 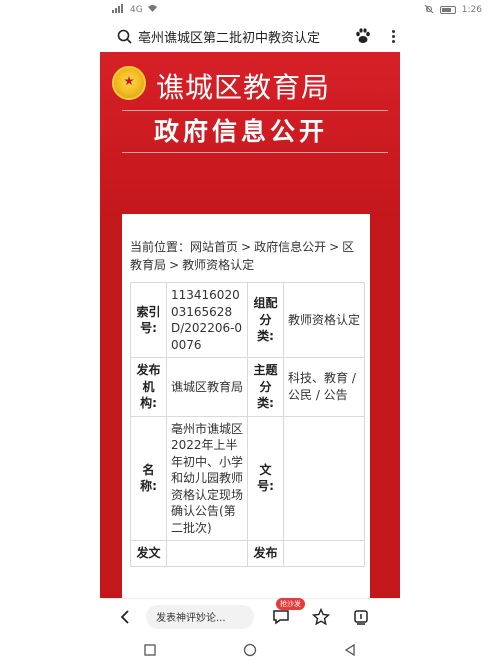 I want to click on share-icon, so click(x=361, y=617).